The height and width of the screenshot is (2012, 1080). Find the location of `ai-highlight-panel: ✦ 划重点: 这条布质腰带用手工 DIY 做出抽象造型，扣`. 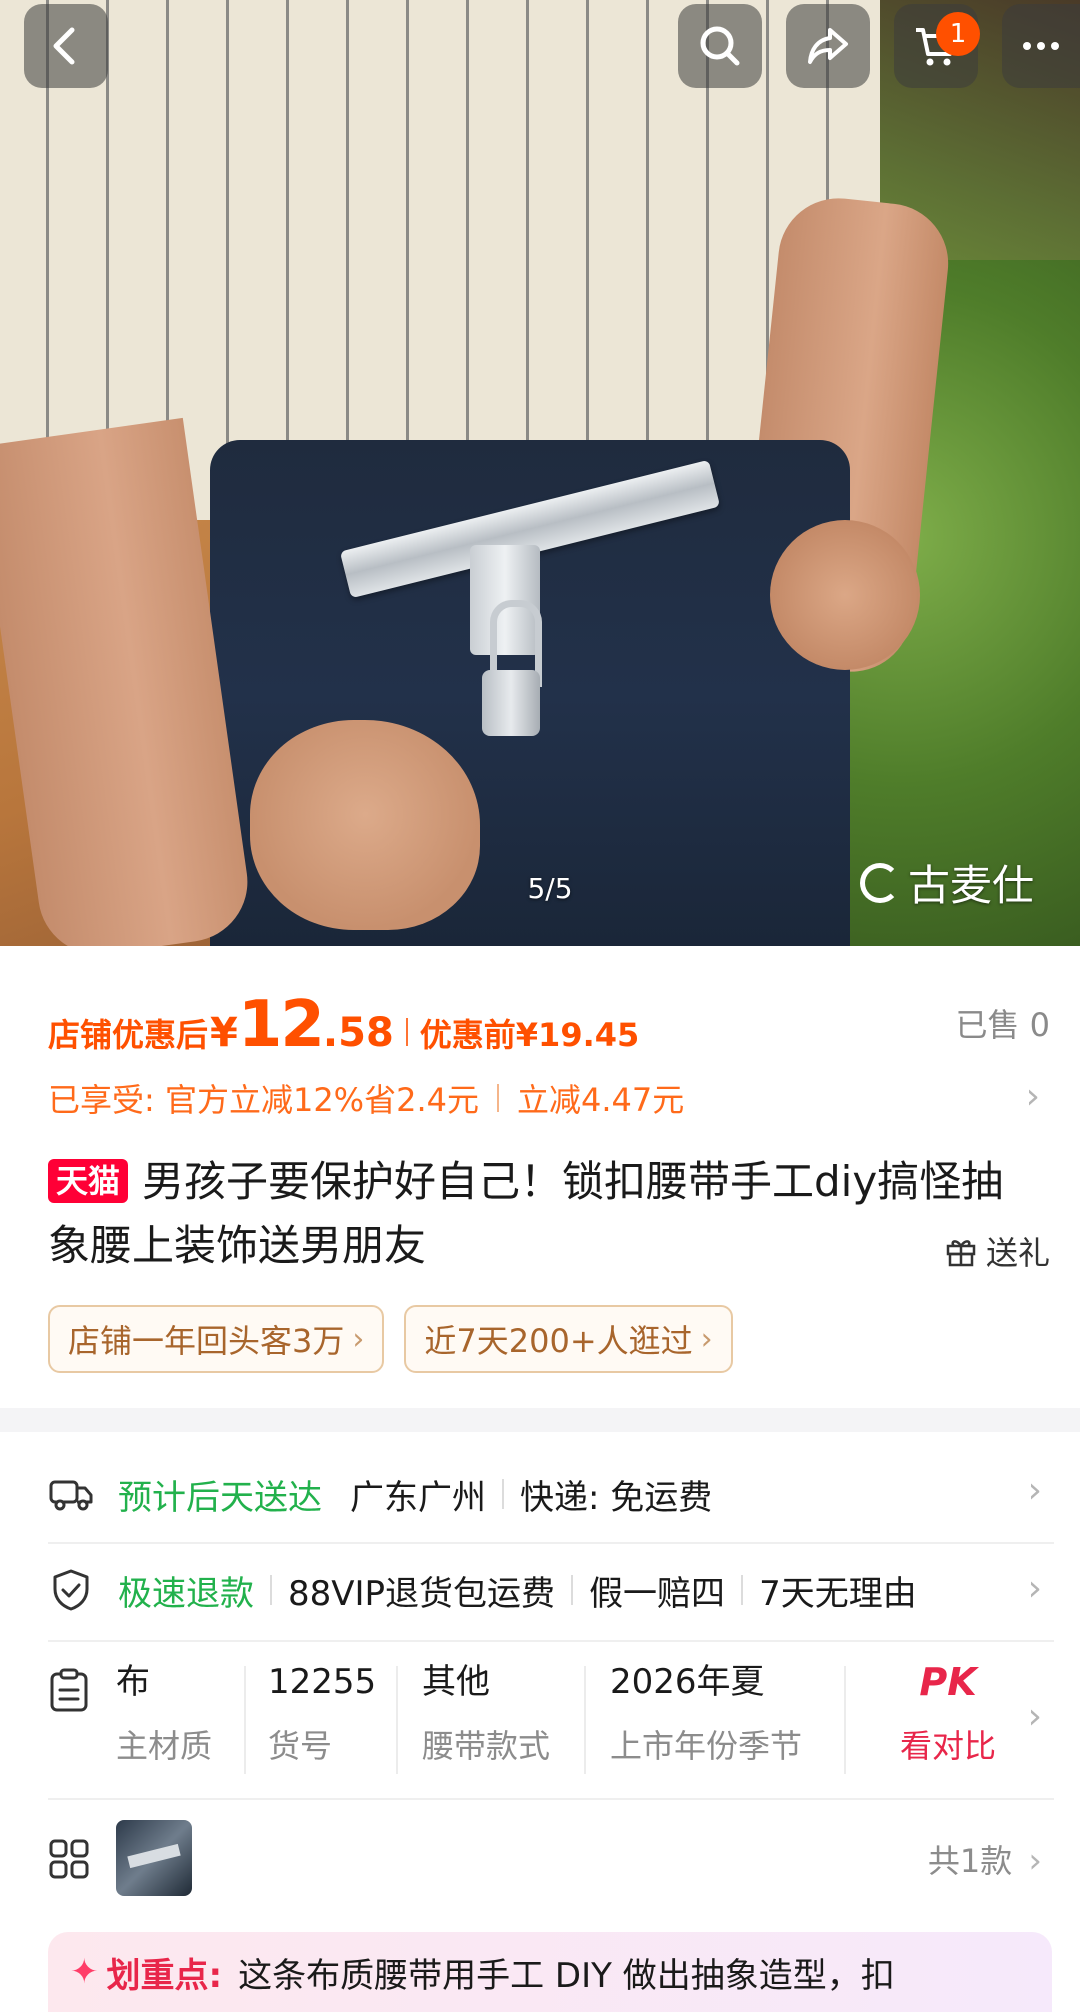

ai-highlight-panel: ✦ 划重点: 这条布质腰带用手工 DIY 做出抽象造型，扣 is located at coordinates (550, 1972).